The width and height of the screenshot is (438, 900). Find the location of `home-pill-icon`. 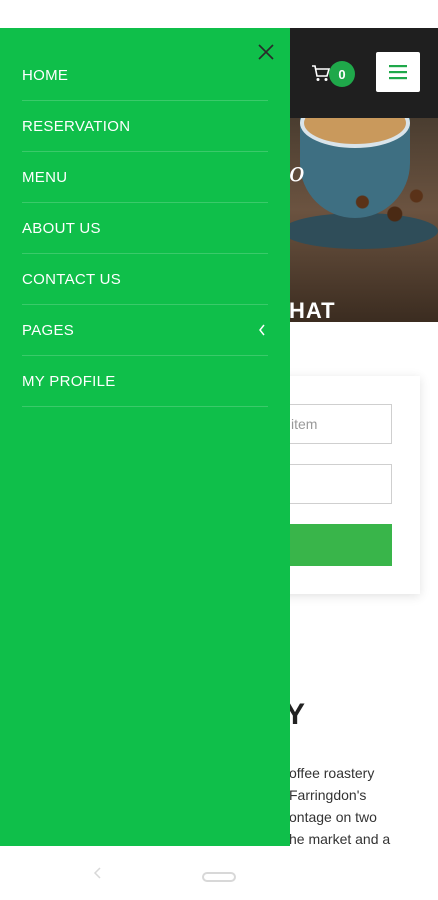

home-pill-icon is located at coordinates (219, 877).